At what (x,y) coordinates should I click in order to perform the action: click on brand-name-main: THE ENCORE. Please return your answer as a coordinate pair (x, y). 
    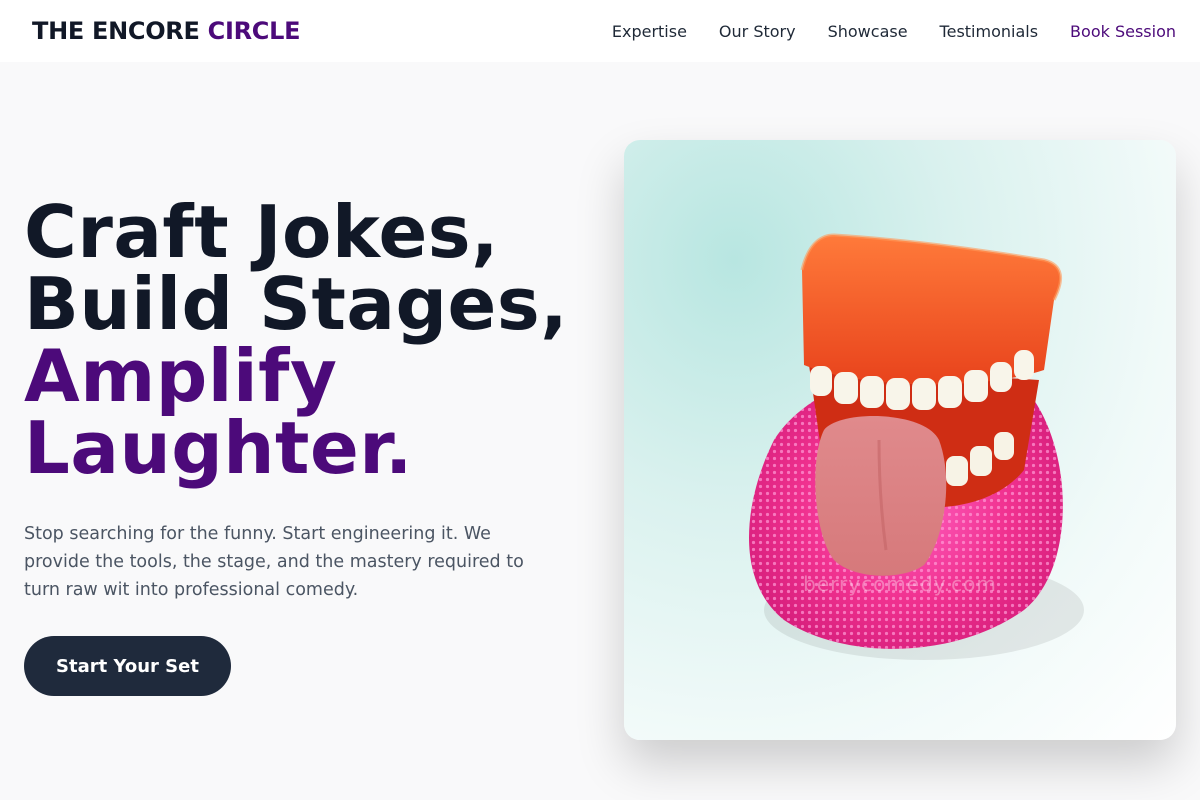
    Looking at the image, I should click on (116, 31).